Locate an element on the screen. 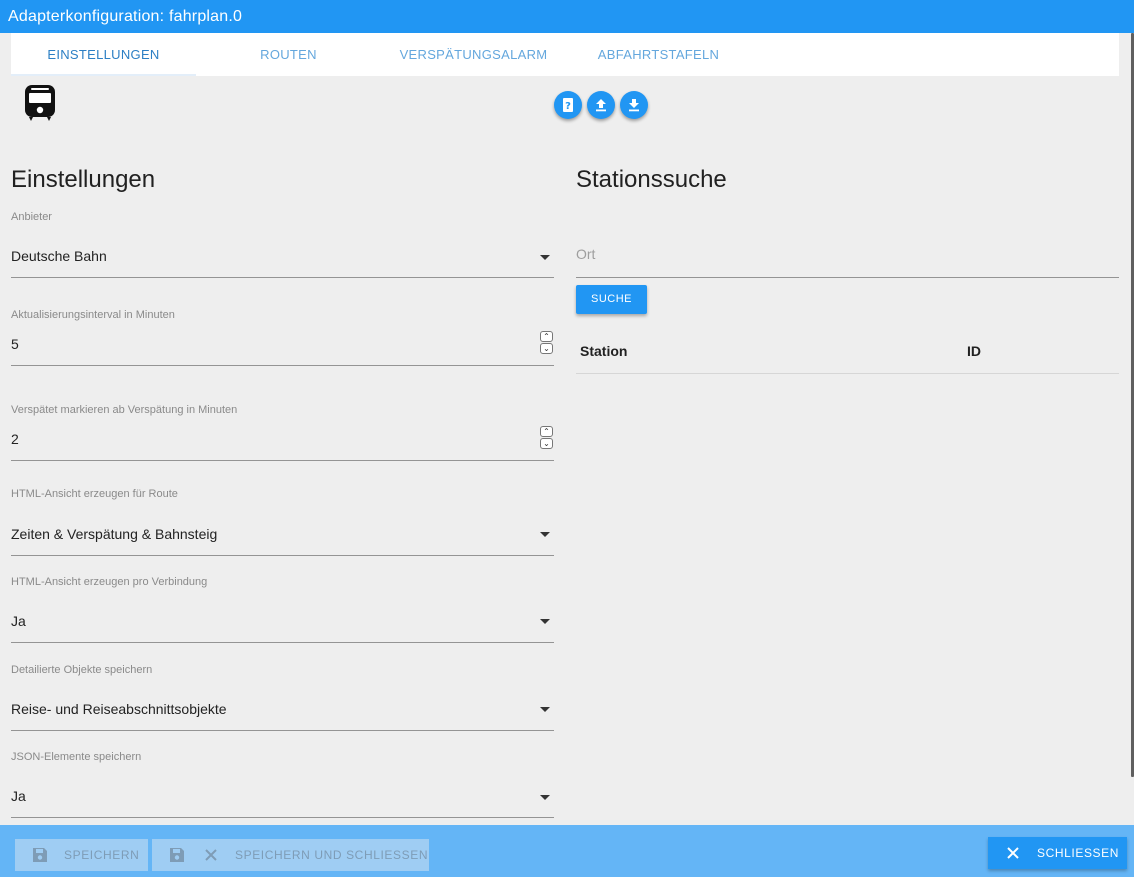 The height and width of the screenshot is (877, 1134). field-label: JSON-Elemente speichern is located at coordinates (76, 757).